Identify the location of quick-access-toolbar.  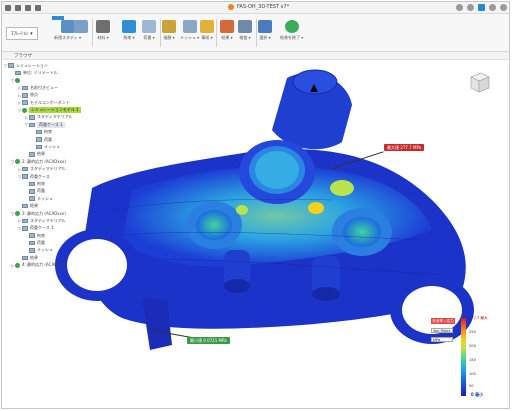
(23, 8).